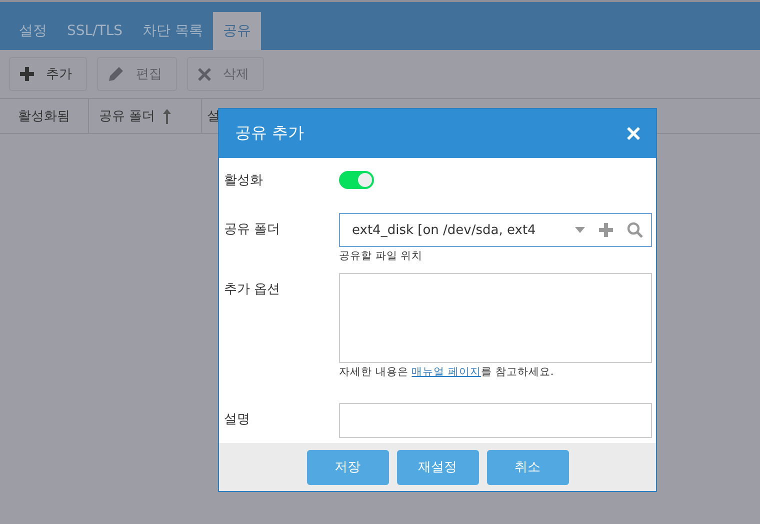  Describe the element at coordinates (269, 133) in the screenshot. I see `dialog-title: 공유 추가` at that location.